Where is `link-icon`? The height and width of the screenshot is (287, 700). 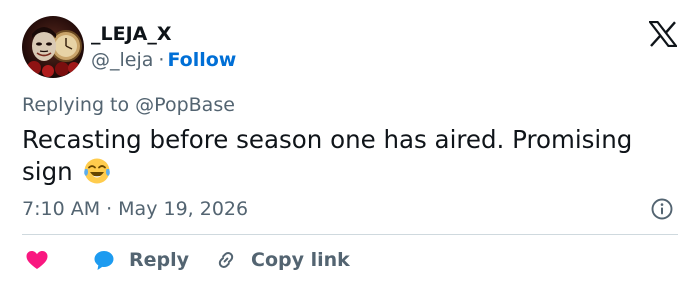
link-icon is located at coordinates (226, 260).